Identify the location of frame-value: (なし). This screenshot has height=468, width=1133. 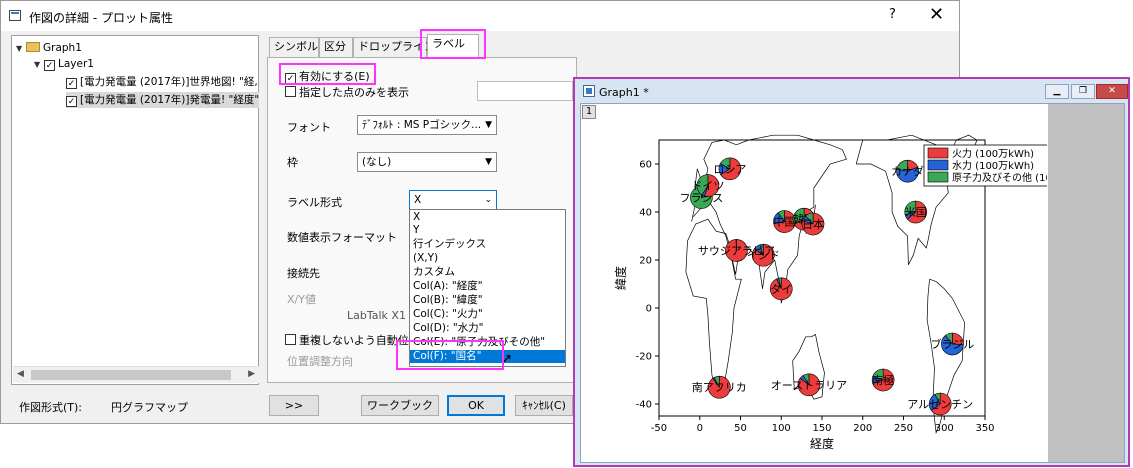
(377, 162).